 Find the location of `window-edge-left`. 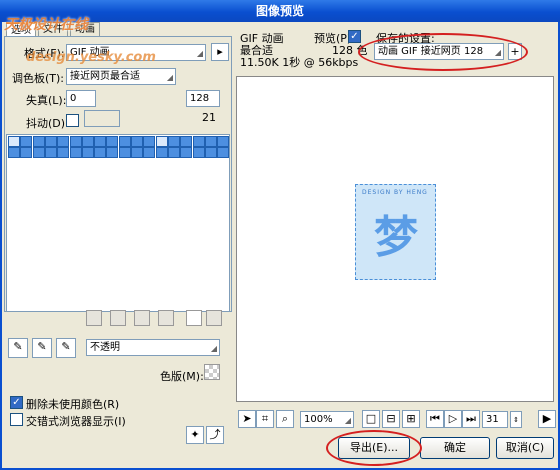

window-edge-left is located at coordinates (1, 246).